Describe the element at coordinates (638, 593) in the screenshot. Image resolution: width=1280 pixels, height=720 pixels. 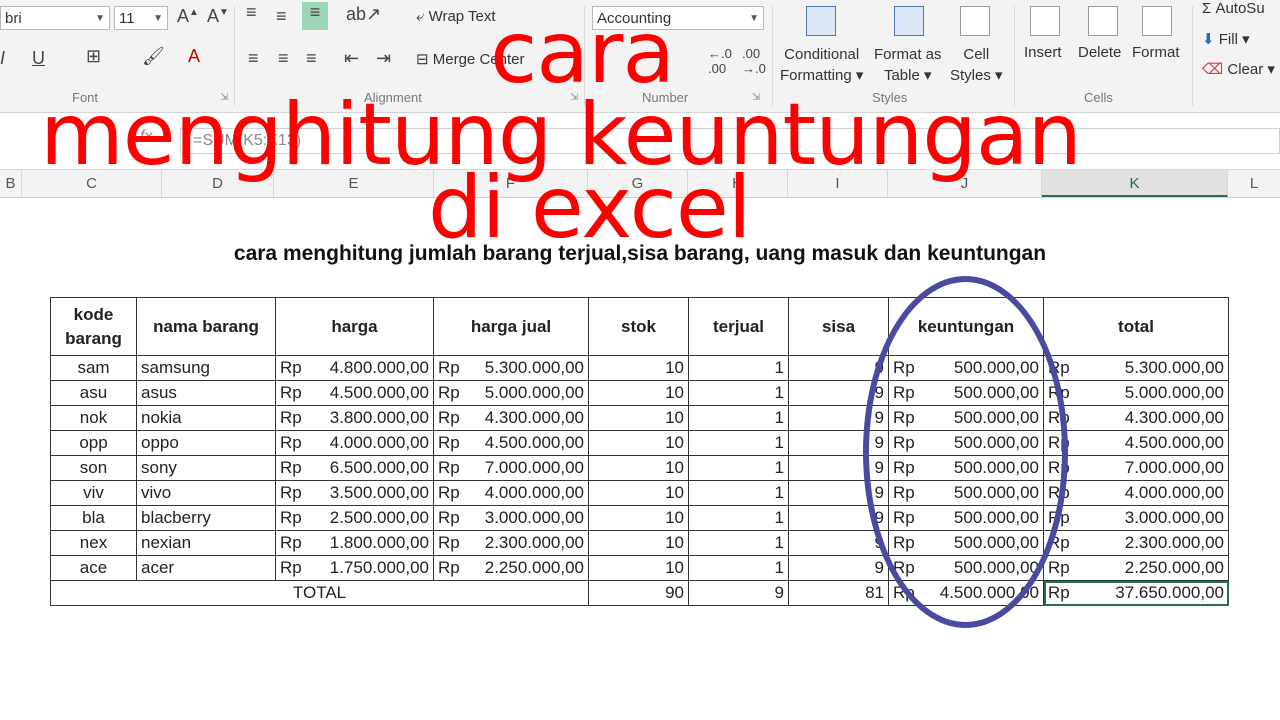
I see `total-stok: 90` at that location.